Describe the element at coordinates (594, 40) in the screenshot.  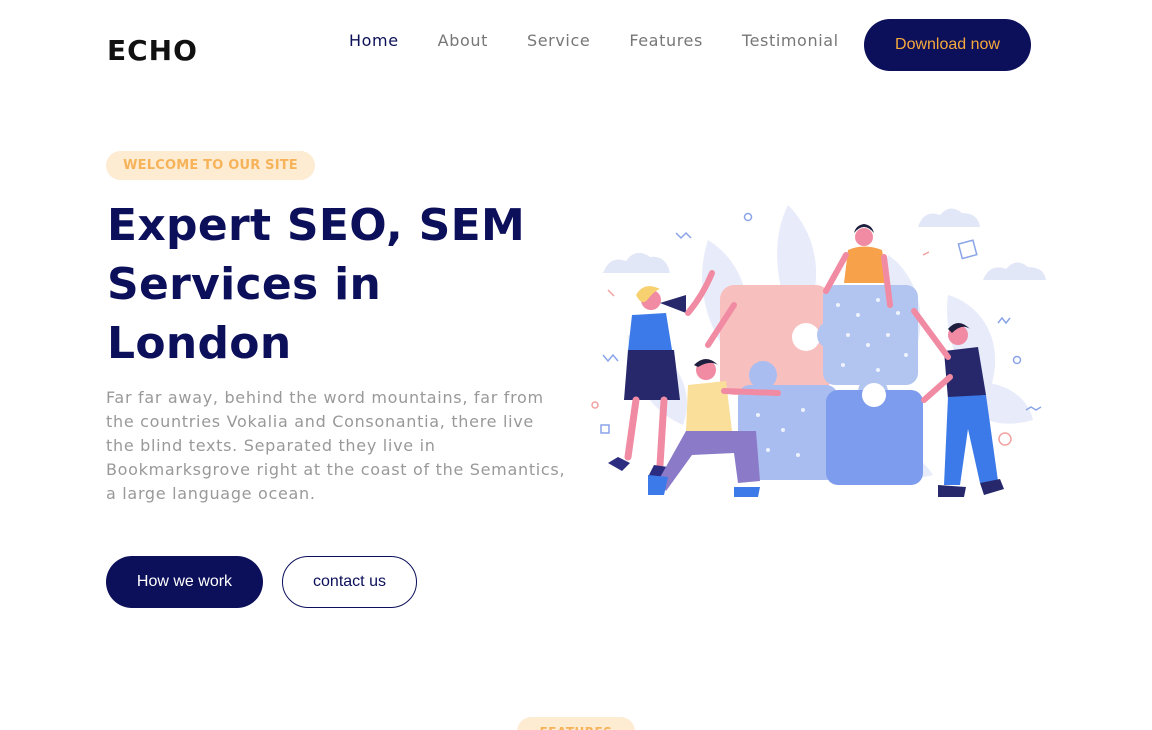
I see `main-nav: Home About Service Features Testimonial` at that location.